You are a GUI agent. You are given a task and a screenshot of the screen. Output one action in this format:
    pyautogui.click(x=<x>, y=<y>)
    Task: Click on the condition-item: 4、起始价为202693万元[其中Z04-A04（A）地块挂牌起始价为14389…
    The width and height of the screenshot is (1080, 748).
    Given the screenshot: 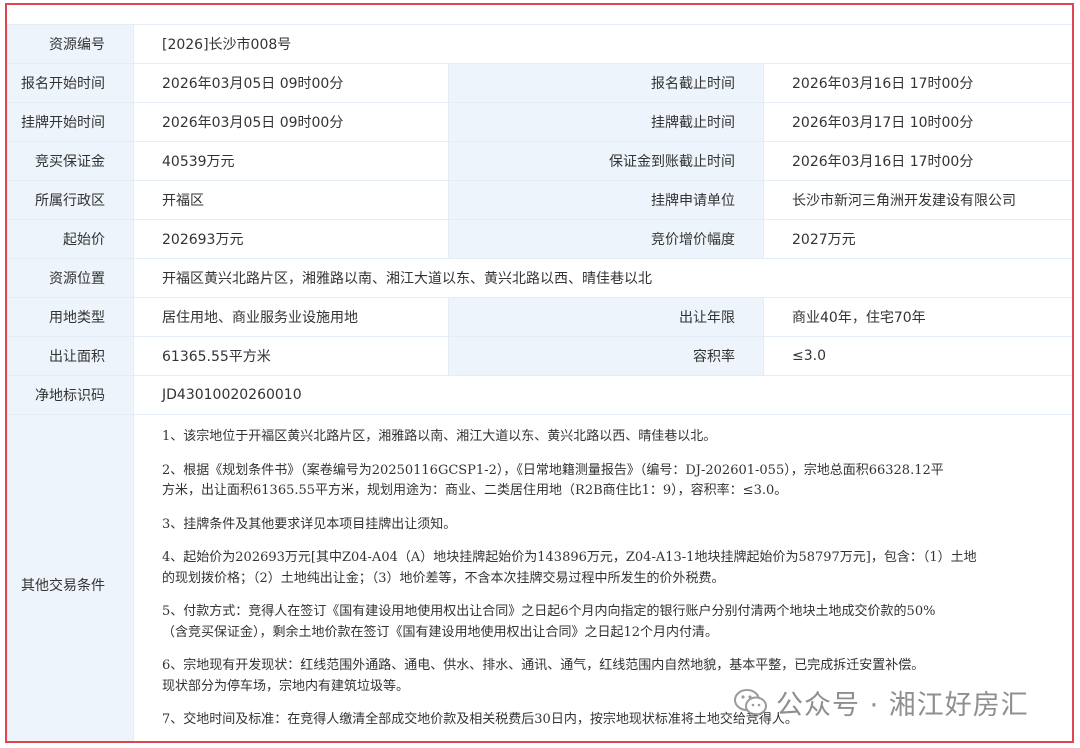 What is the action you would take?
    pyautogui.click(x=569, y=568)
    